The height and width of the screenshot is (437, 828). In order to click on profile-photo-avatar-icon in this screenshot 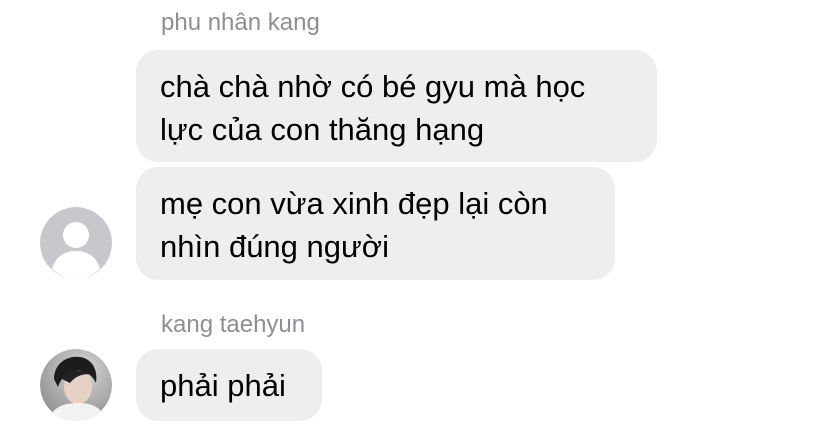, I will do `click(76, 385)`.